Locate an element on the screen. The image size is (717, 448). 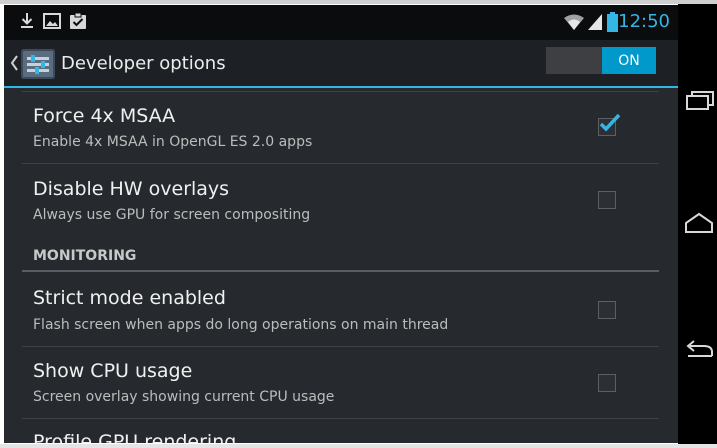
clipboard-check-icon is located at coordinates (78, 20).